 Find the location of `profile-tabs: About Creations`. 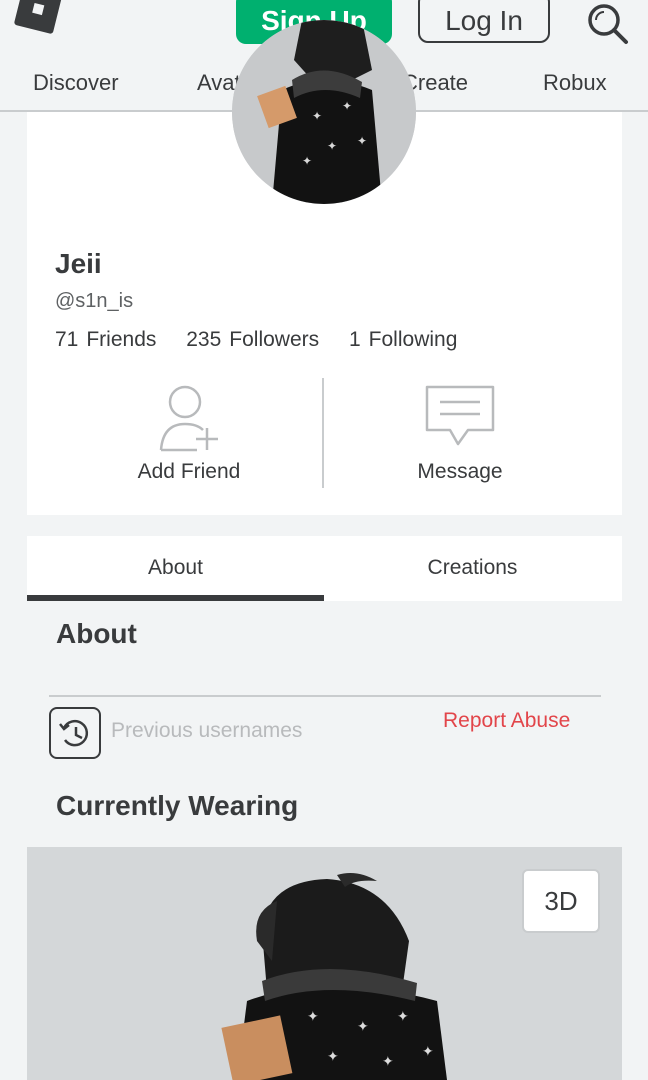

profile-tabs: About Creations is located at coordinates (324, 568).